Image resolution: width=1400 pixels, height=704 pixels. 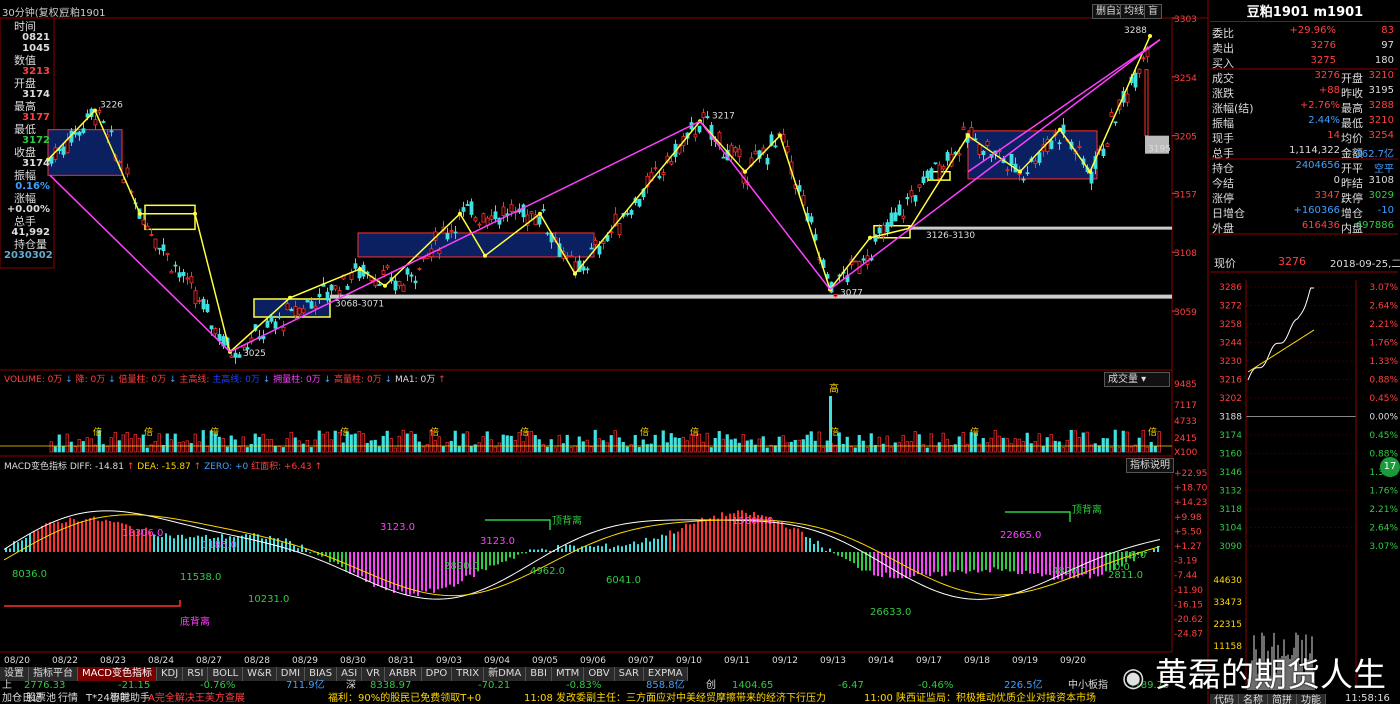 What do you see at coordinates (65, 661) in the screenshot?
I see `date-label: 08/22` at bounding box center [65, 661].